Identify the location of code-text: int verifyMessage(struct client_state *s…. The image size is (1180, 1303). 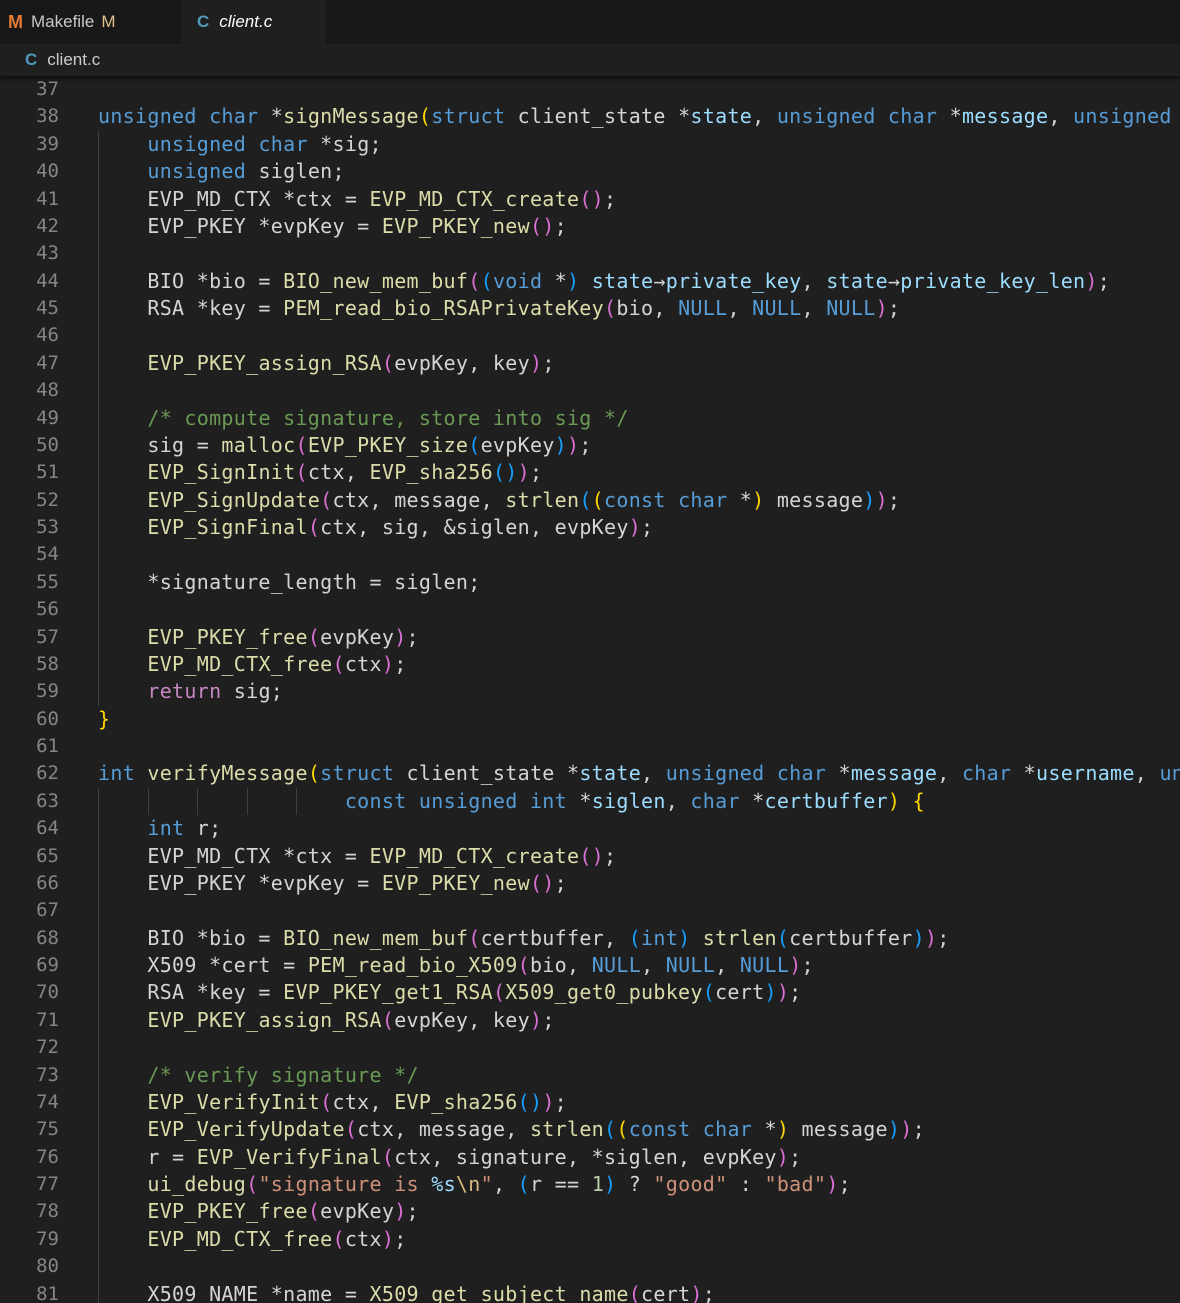
(639, 773).